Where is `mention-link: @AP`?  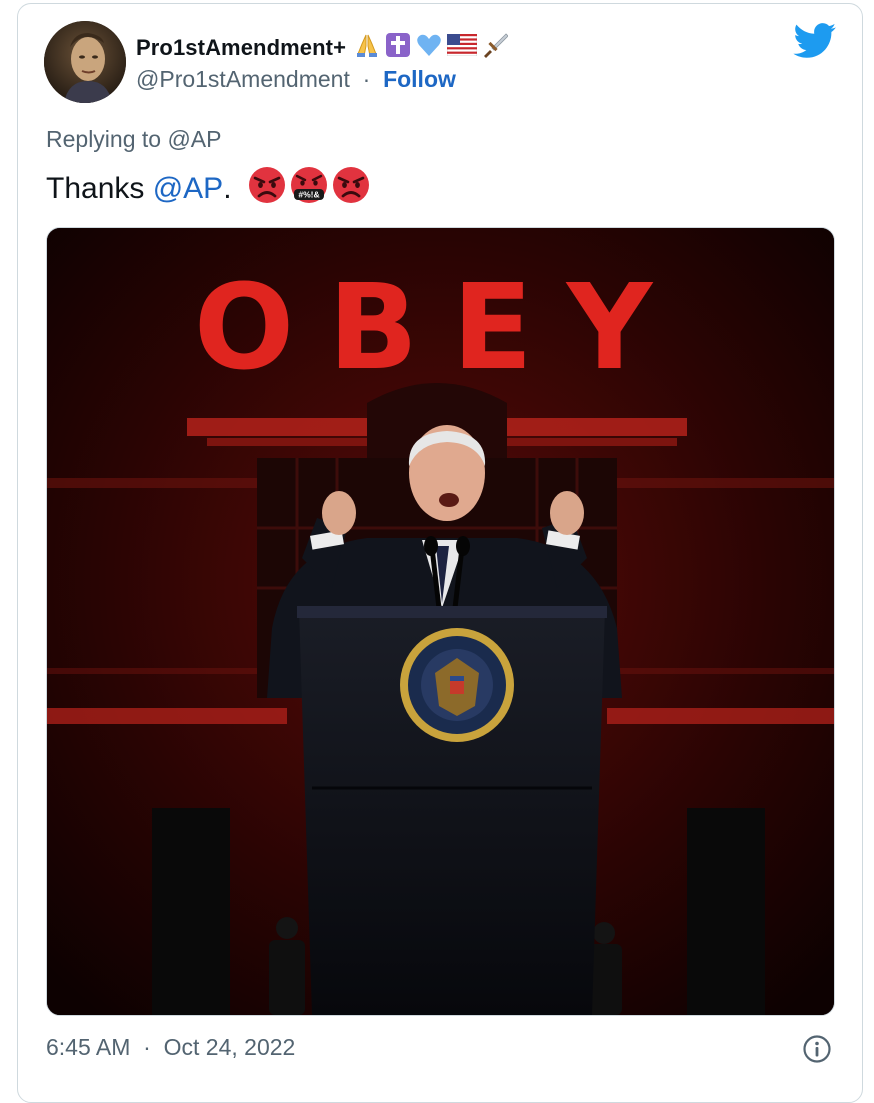
mention-link: @AP is located at coordinates (188, 189).